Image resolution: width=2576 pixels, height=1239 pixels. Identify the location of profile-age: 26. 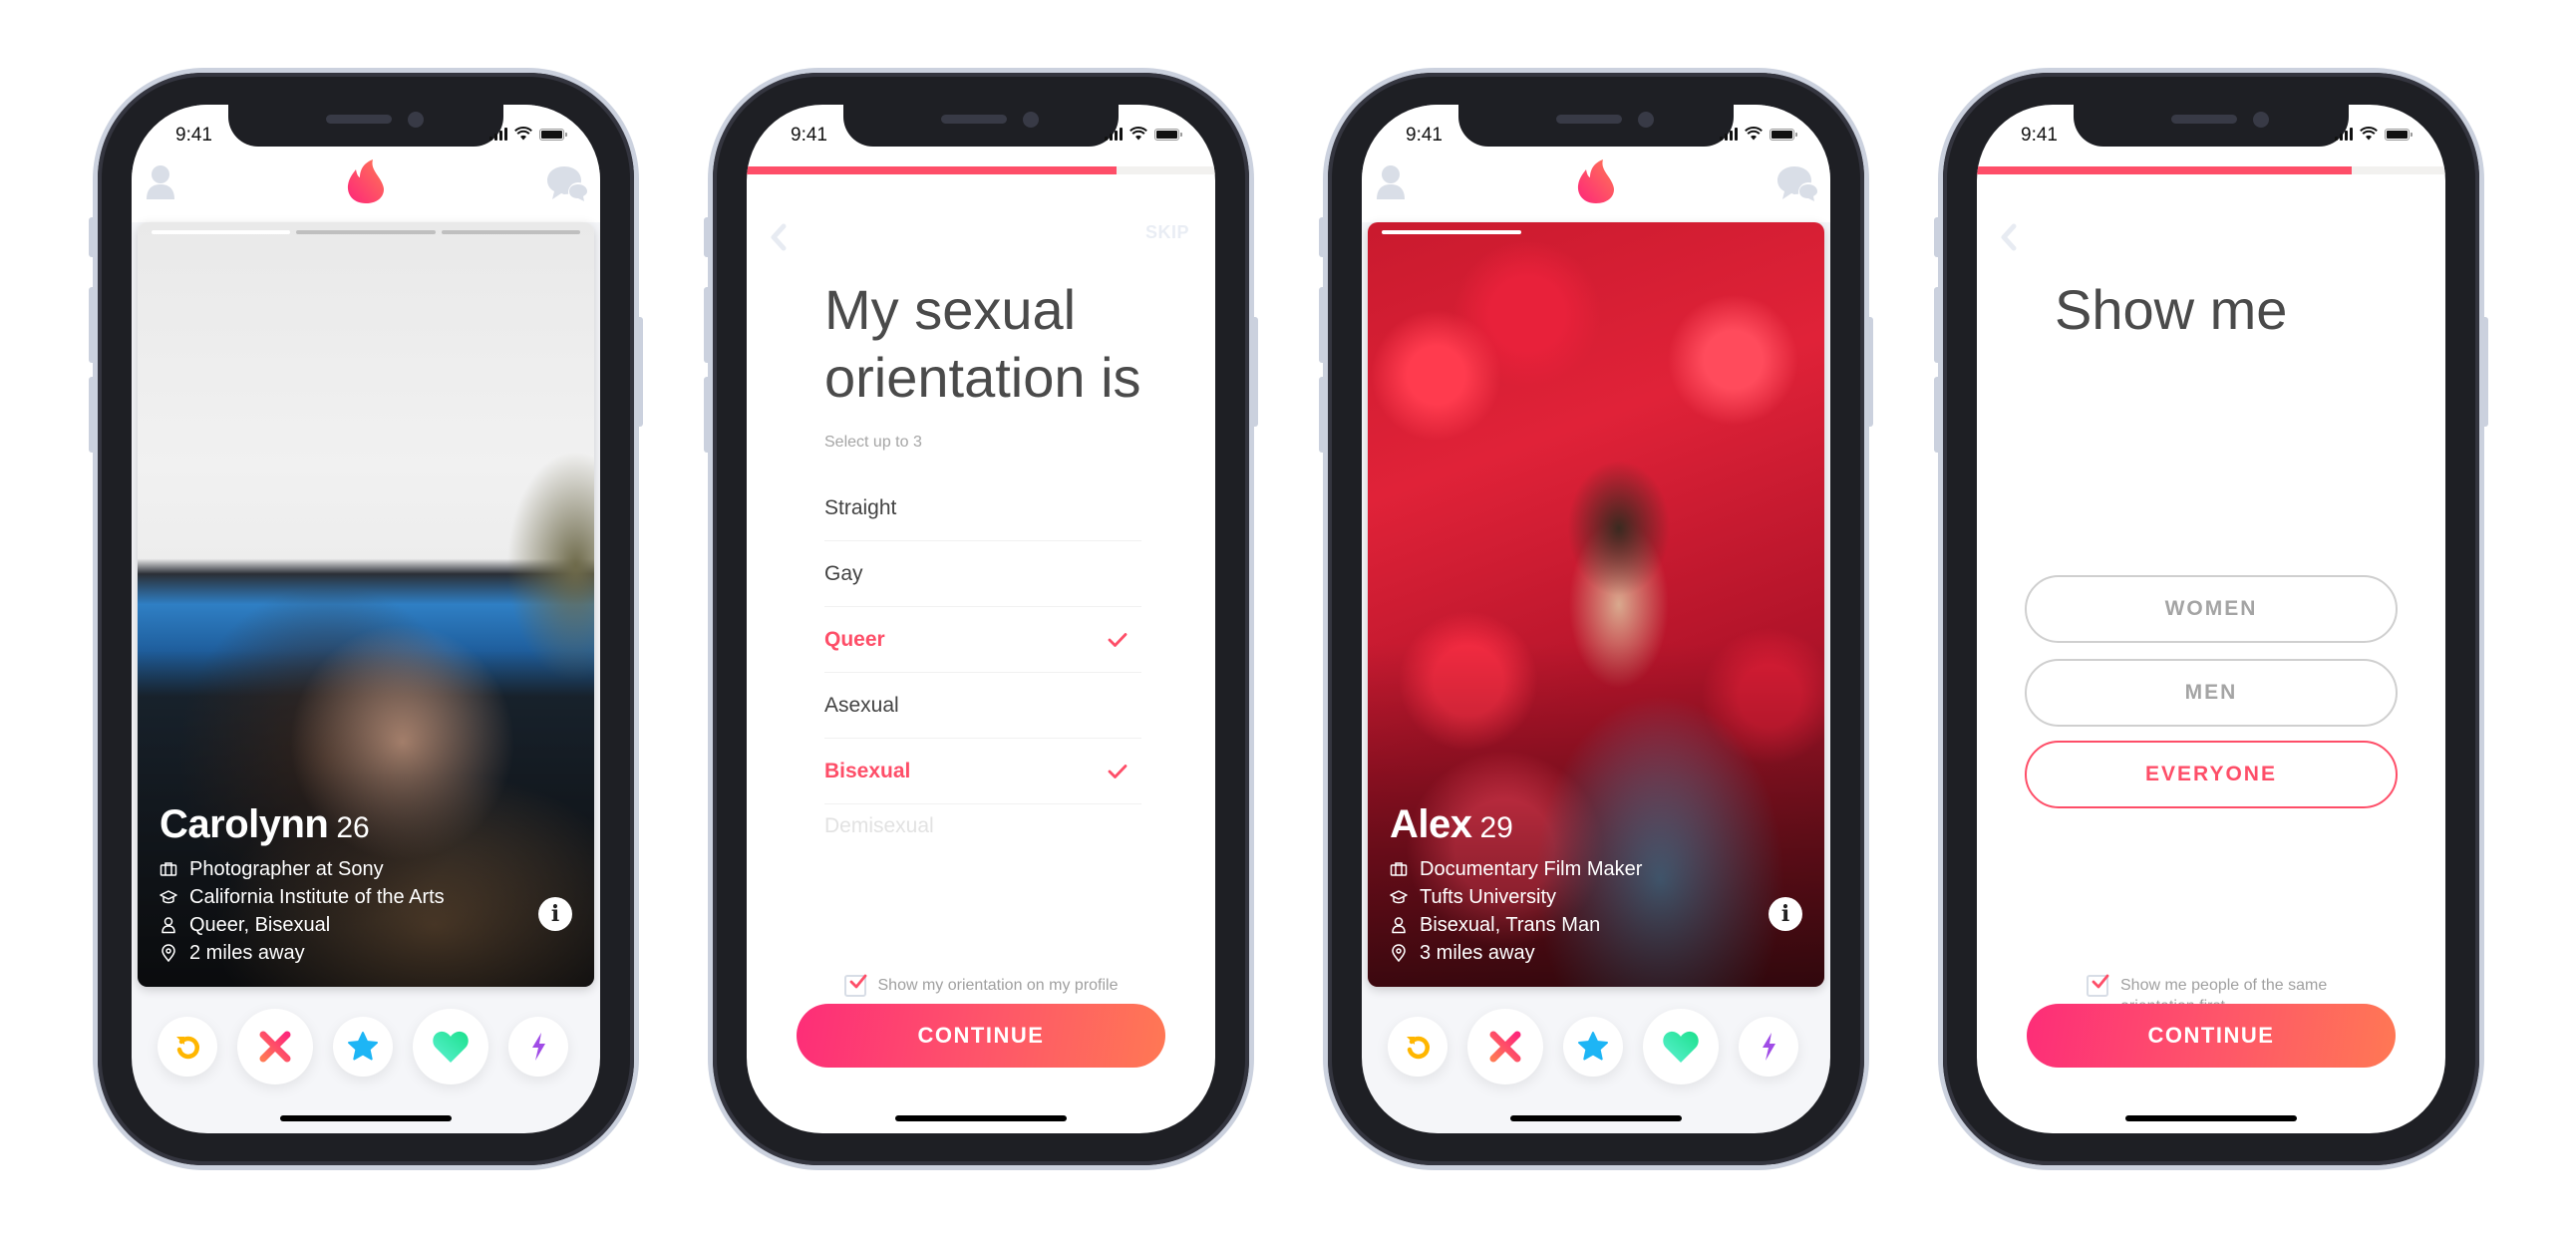
(353, 827).